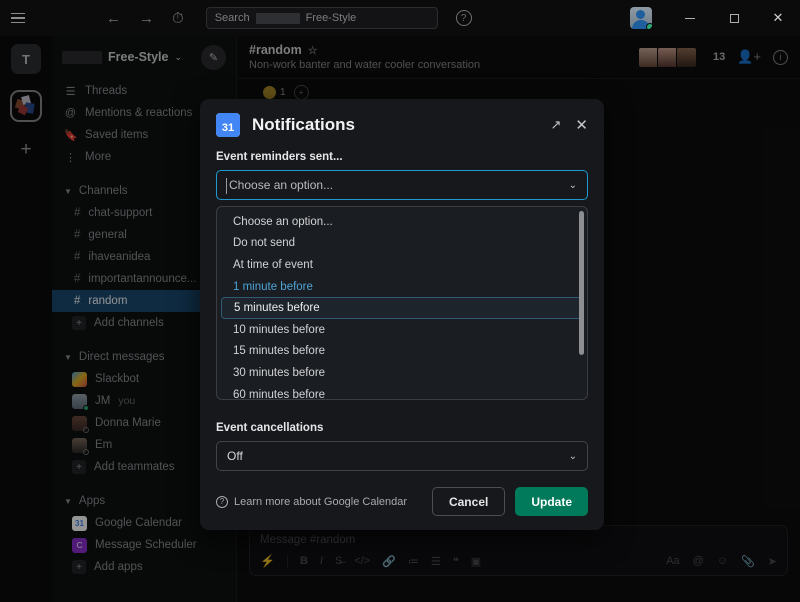  What do you see at coordinates (235, 456) in the screenshot?
I see `event-cancellations-value: Off` at bounding box center [235, 456].